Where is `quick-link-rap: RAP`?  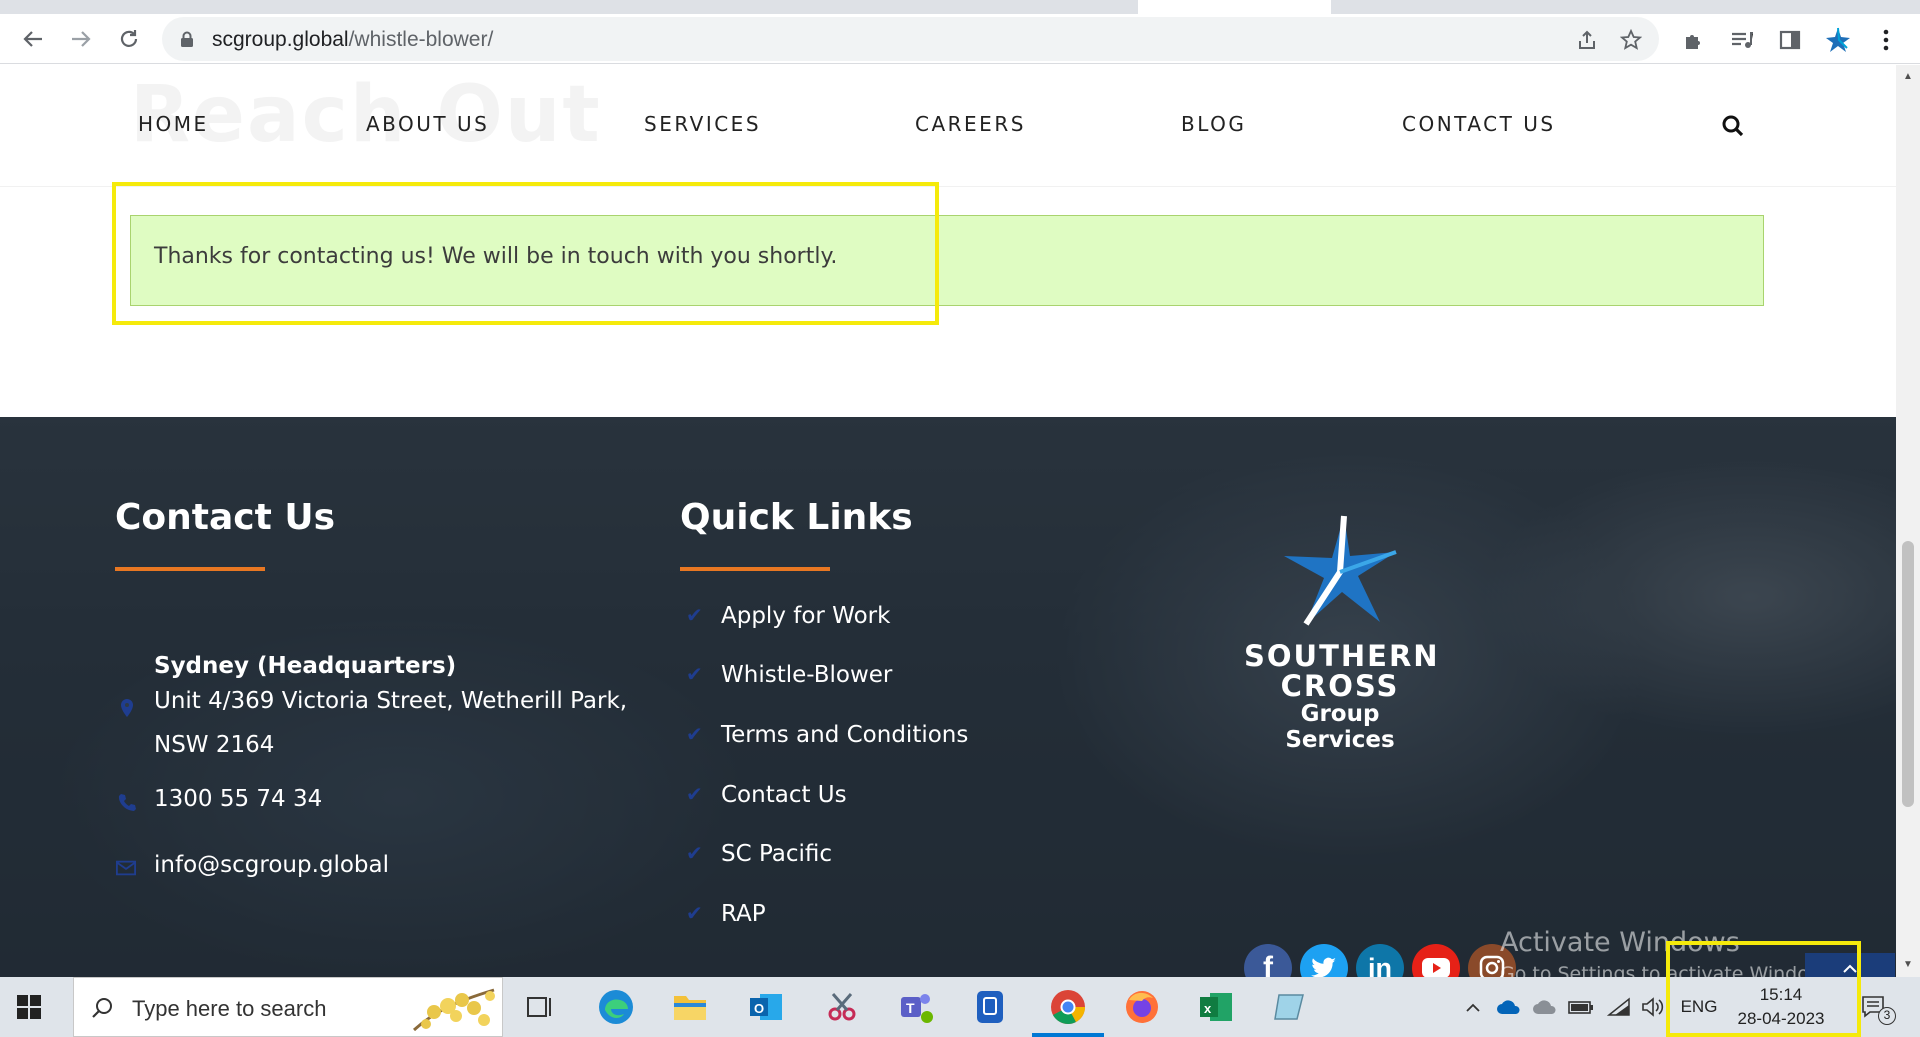
quick-link-rap: RAP is located at coordinates (743, 914).